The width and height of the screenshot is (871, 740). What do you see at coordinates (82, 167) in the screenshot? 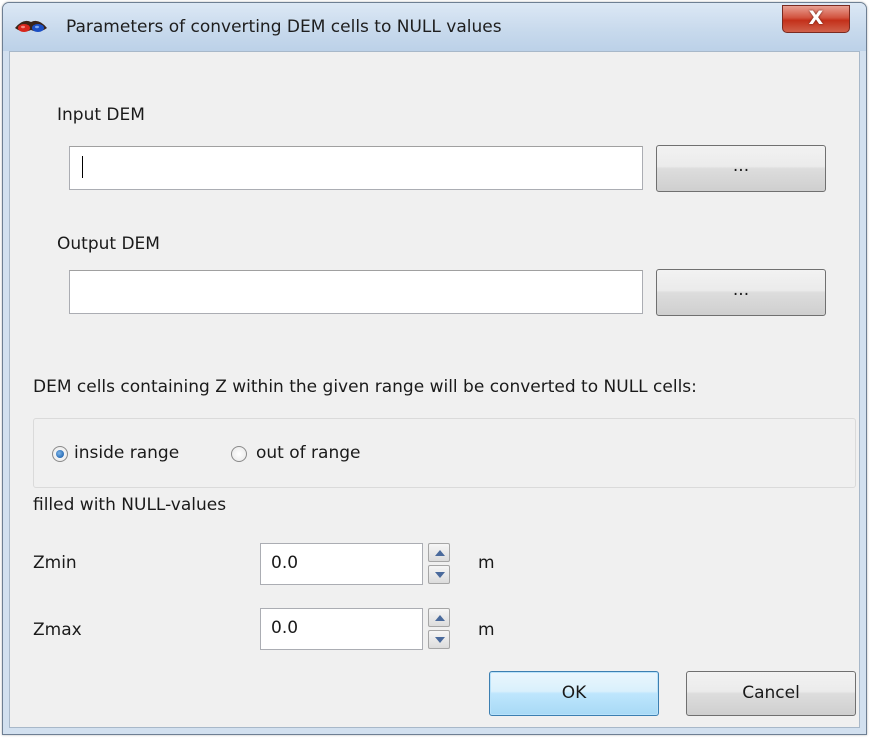
I see `text-caret` at bounding box center [82, 167].